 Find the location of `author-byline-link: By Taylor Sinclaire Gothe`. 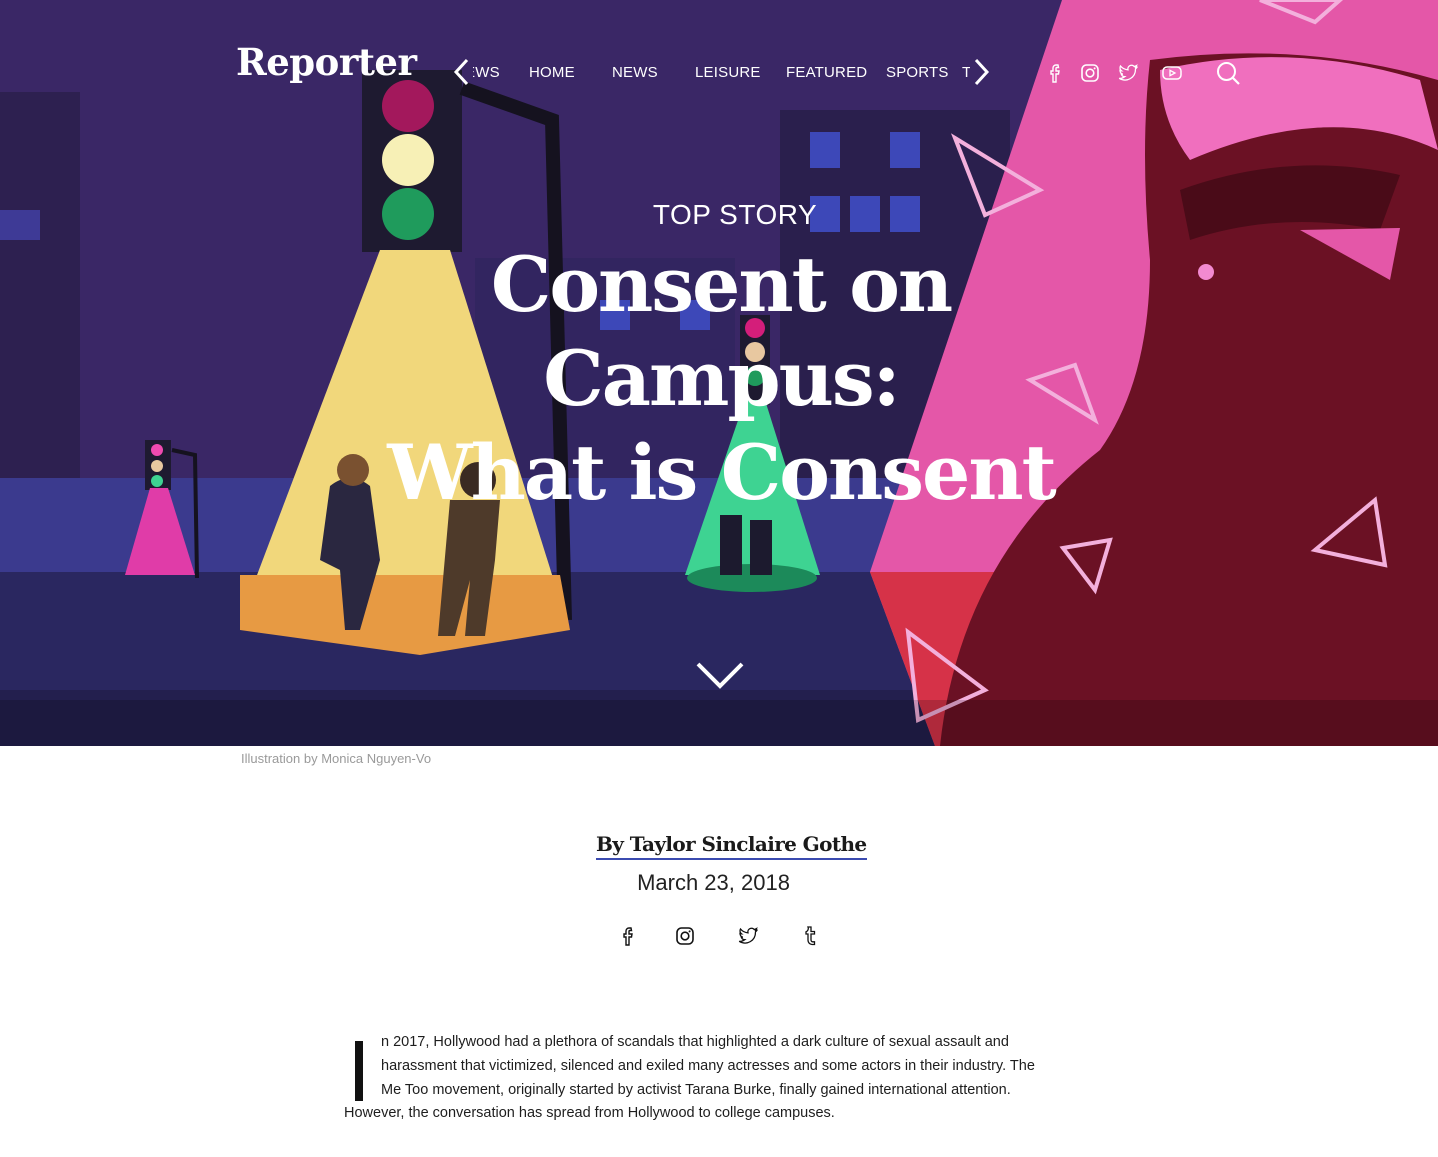

author-byline-link: By Taylor Sinclaire Gothe is located at coordinates (731, 846).